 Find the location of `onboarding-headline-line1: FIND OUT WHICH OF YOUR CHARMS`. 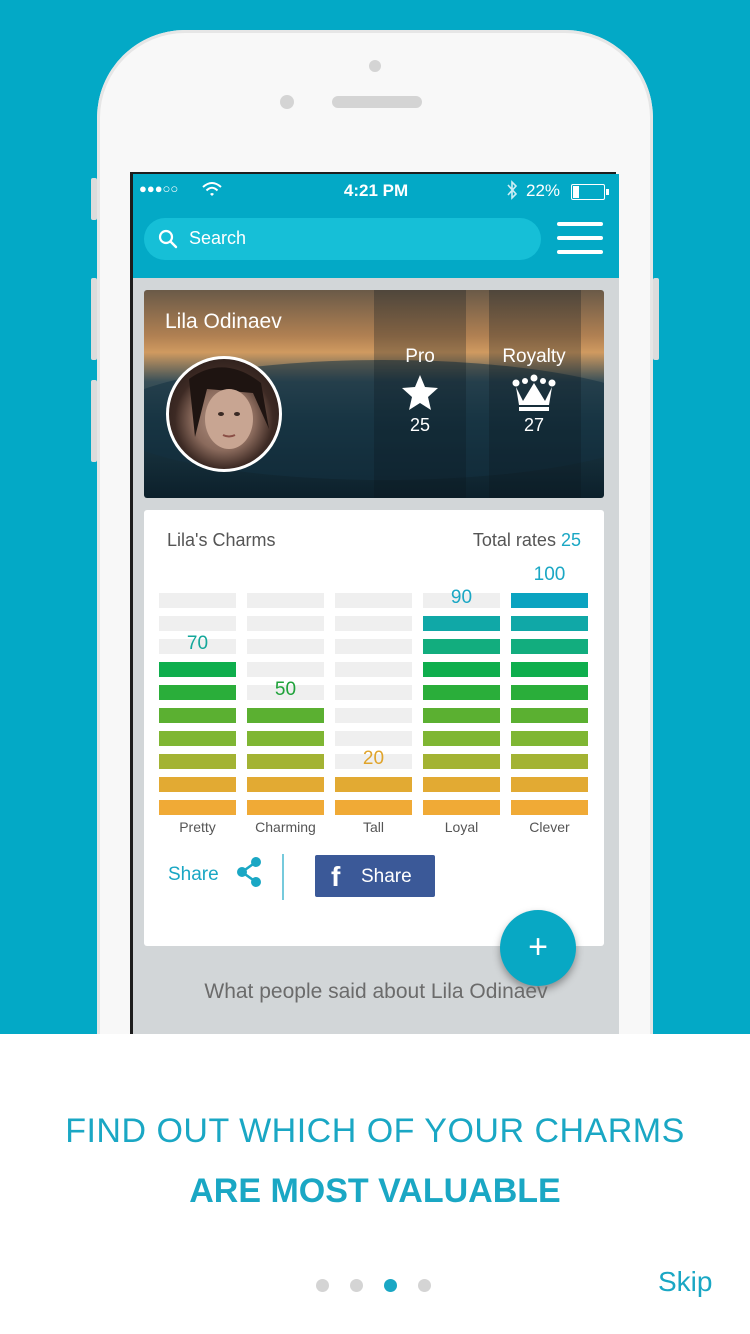

onboarding-headline-line1: FIND OUT WHICH OF YOUR CHARMS is located at coordinates (375, 1131).